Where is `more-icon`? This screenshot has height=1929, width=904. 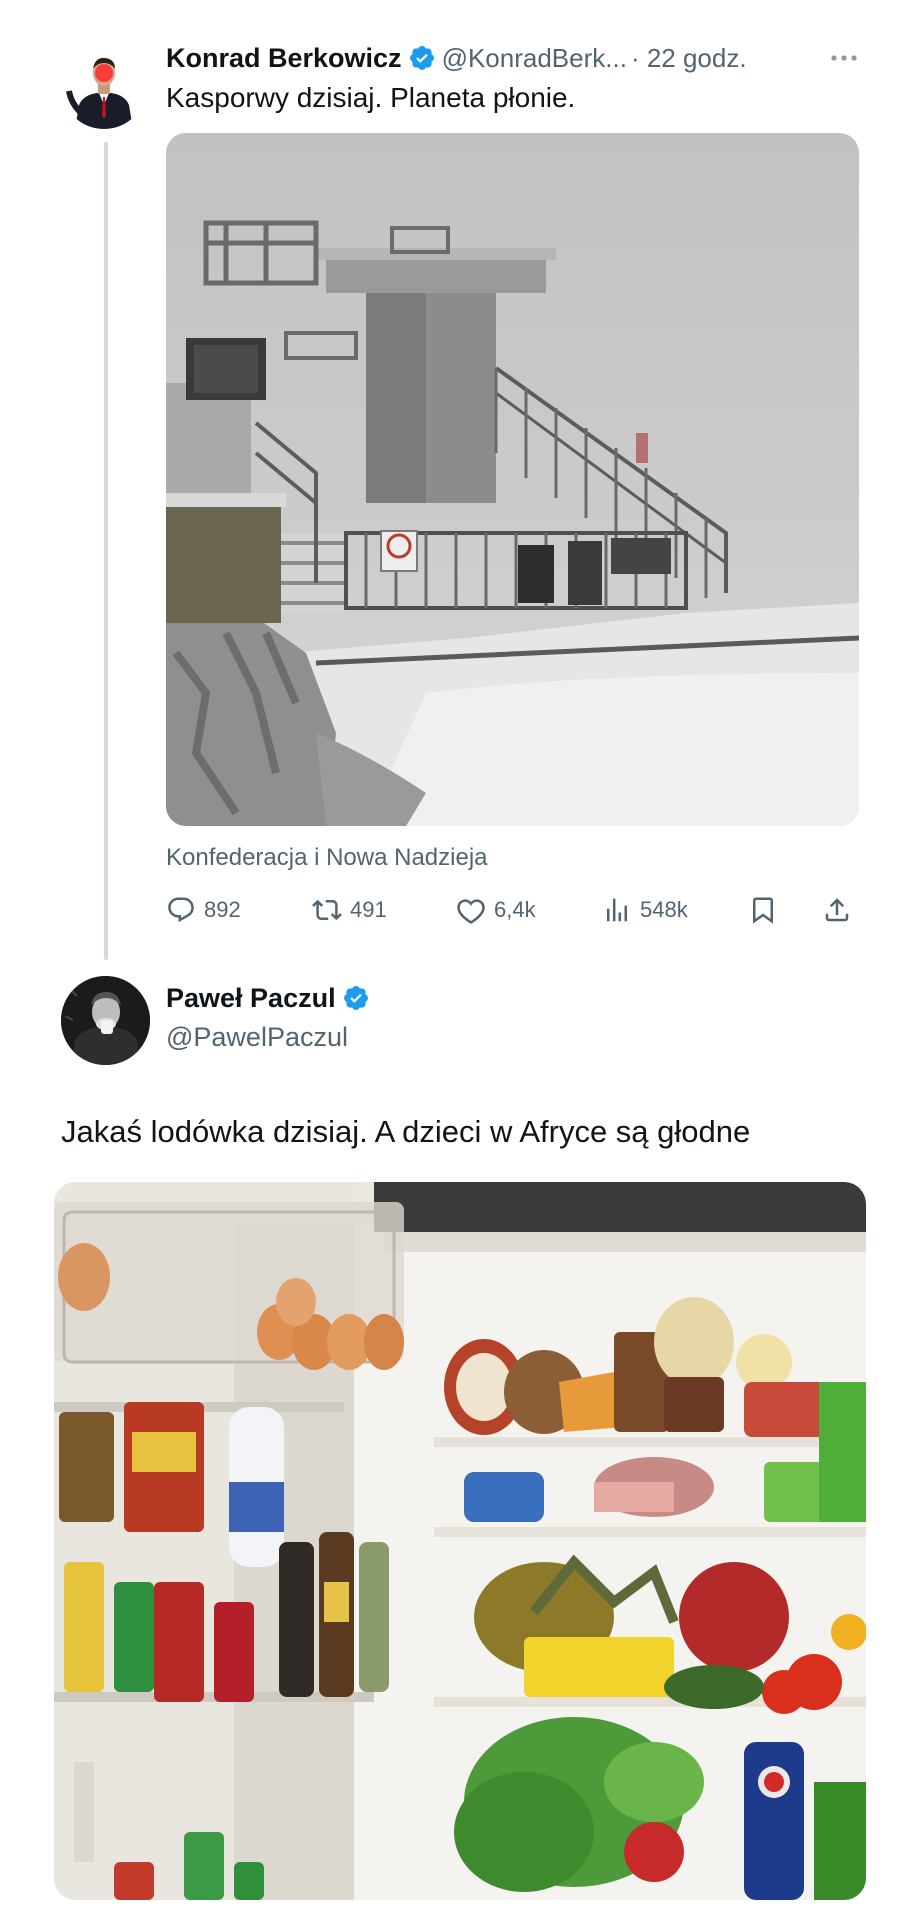
more-icon is located at coordinates (844, 58).